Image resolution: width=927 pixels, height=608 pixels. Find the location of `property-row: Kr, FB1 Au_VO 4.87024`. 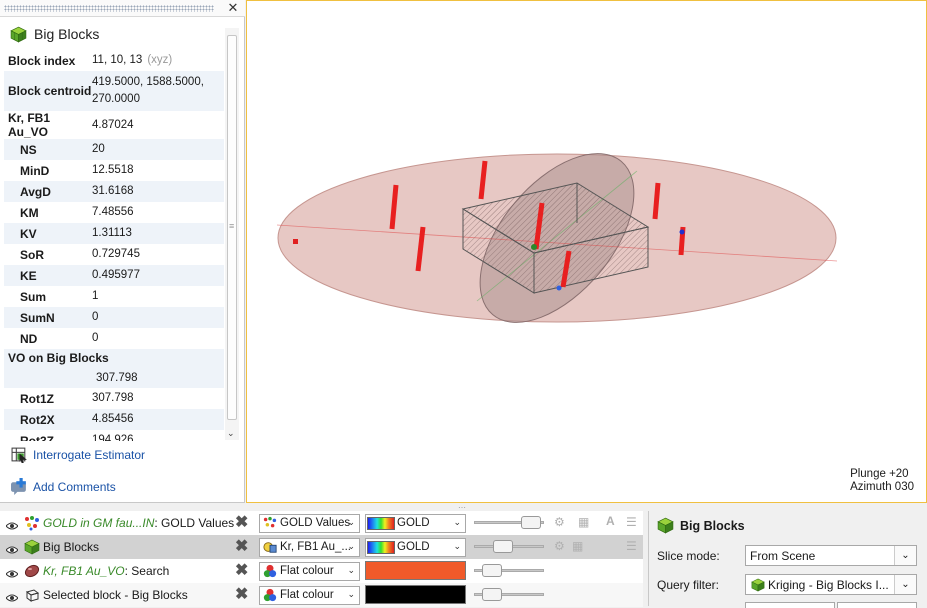

property-row: Kr, FB1 Au_VO 4.87024 is located at coordinates (114, 125).